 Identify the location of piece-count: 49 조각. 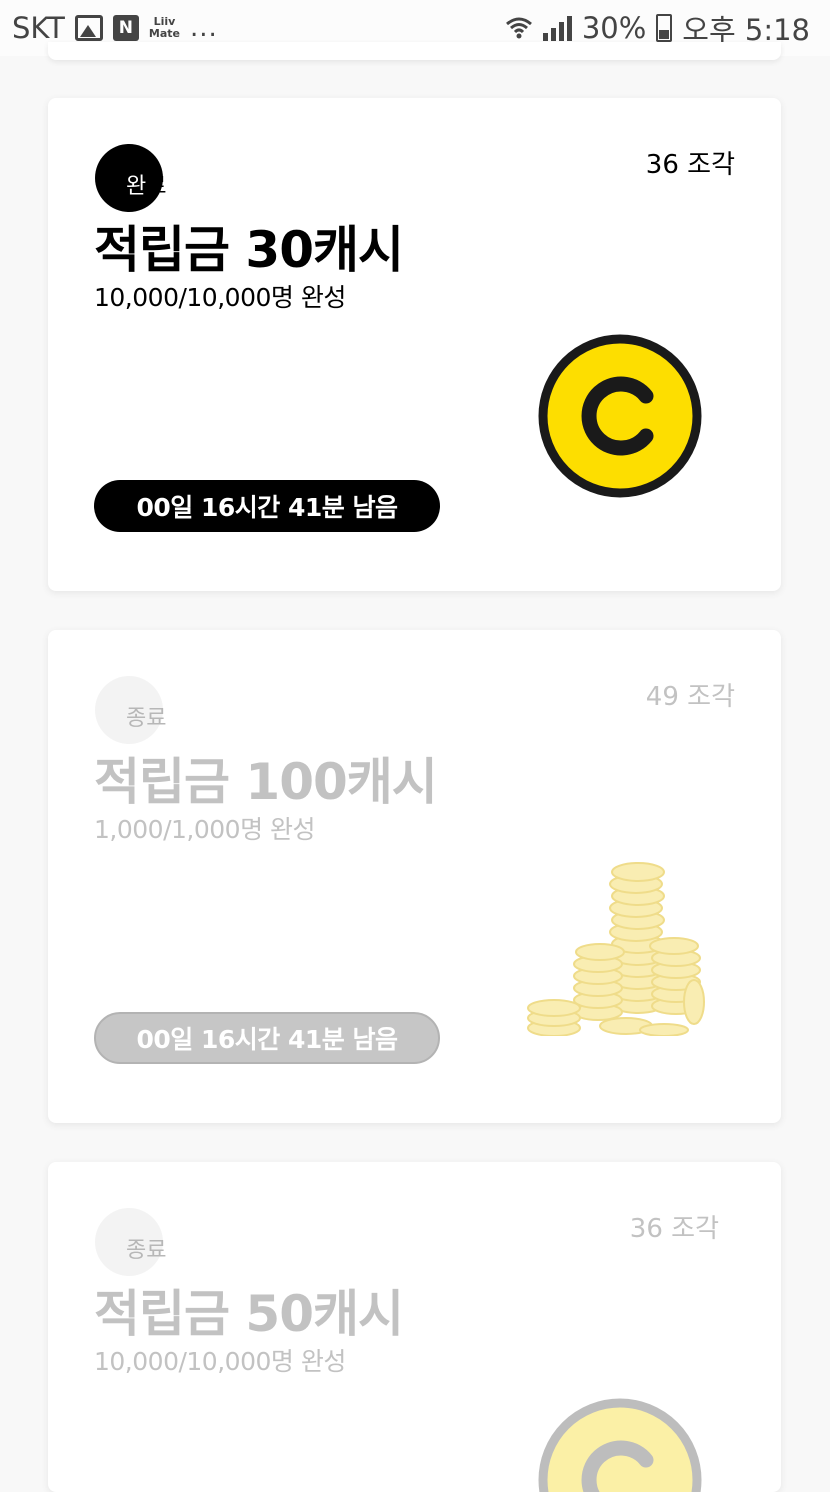
(690, 697).